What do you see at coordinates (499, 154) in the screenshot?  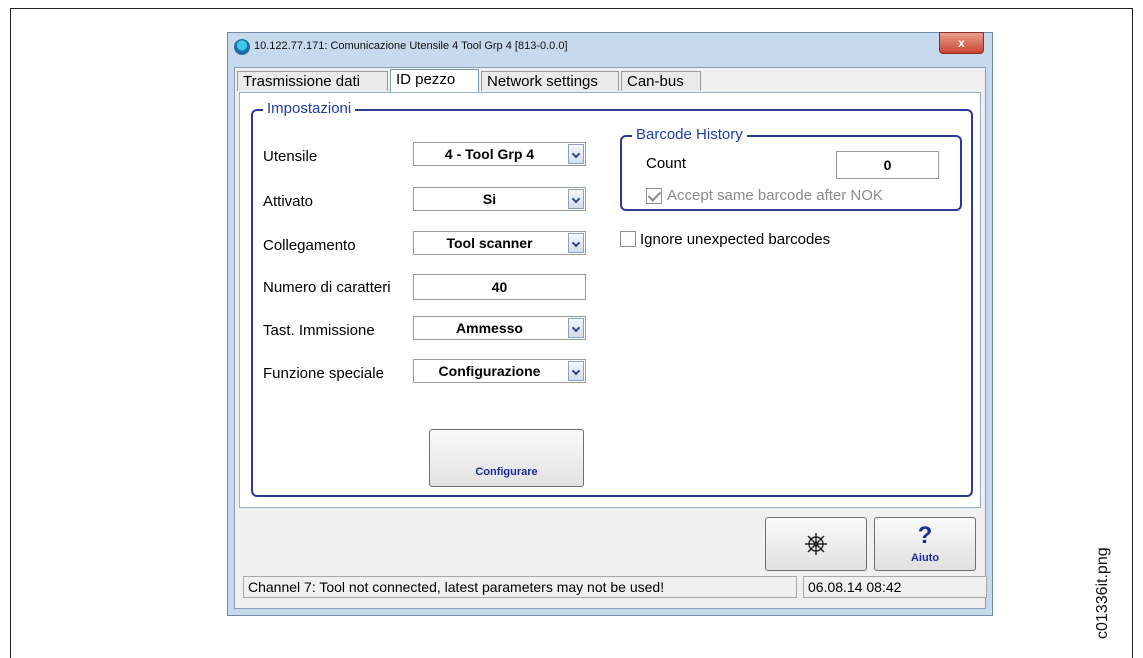 I see `utensile-select: 4 - Tool Grp 4` at bounding box center [499, 154].